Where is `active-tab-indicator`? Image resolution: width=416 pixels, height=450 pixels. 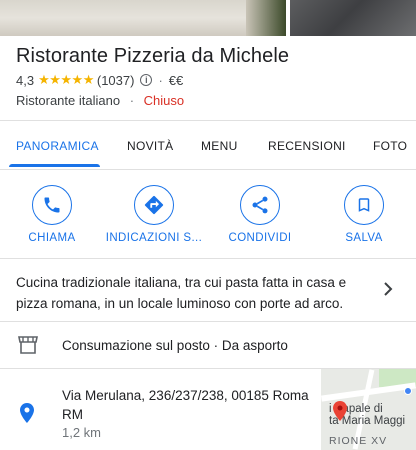 active-tab-indicator is located at coordinates (54, 165).